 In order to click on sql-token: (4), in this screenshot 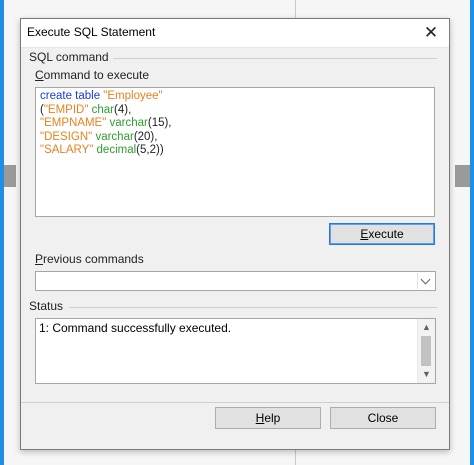, I will do `click(123, 109)`.